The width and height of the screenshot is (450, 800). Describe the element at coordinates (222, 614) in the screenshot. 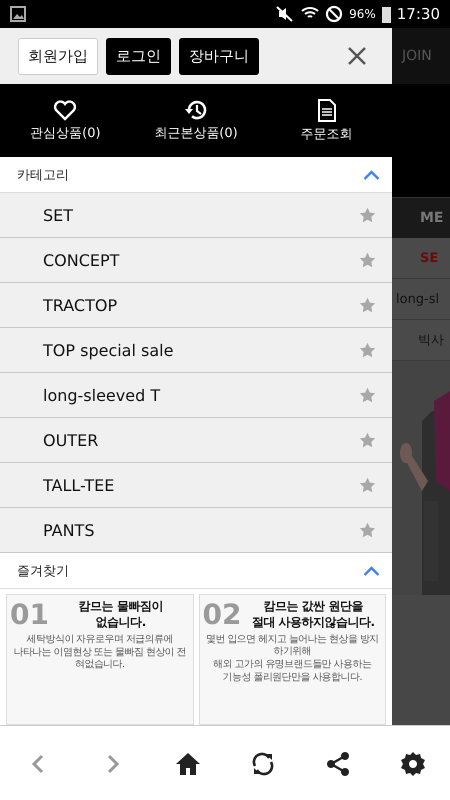

I see `banner-number: 02` at that location.